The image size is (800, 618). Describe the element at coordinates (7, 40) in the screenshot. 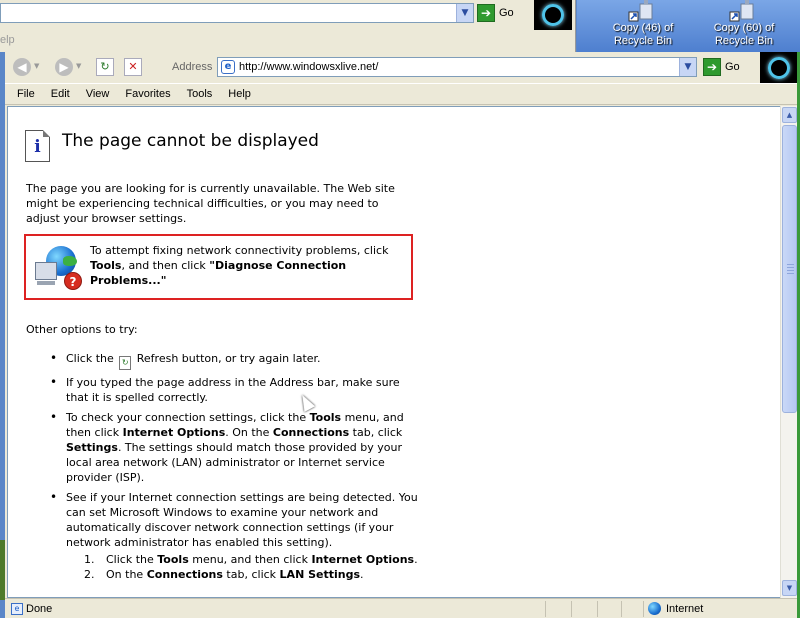

I see `background-help-menu: elp` at that location.